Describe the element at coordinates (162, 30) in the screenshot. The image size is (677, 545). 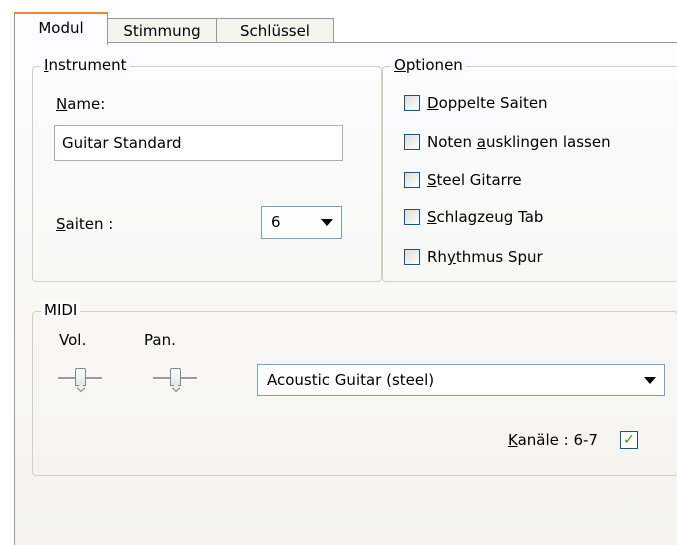
I see `tab-stimmung: Stimmung` at that location.